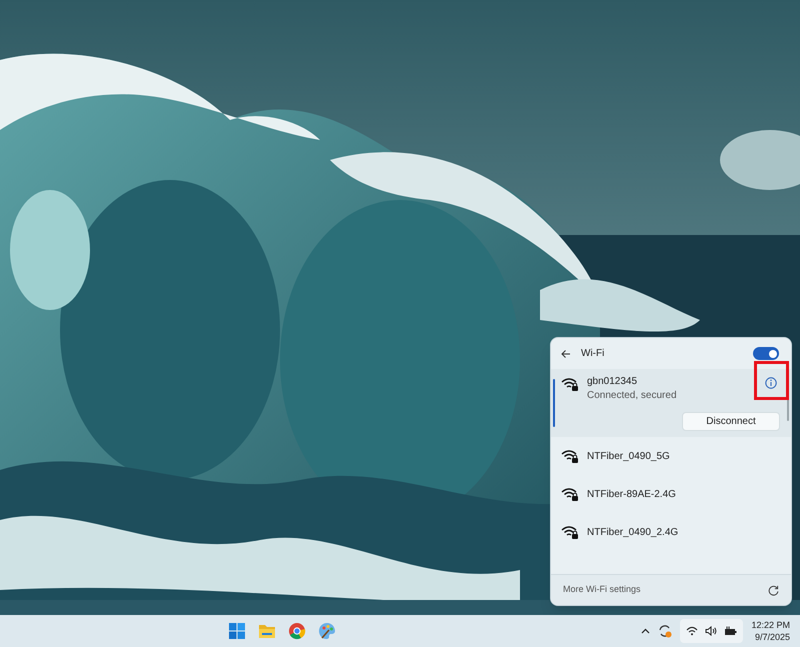  What do you see at coordinates (692, 631) in the screenshot?
I see `wifi-icon` at bounding box center [692, 631].